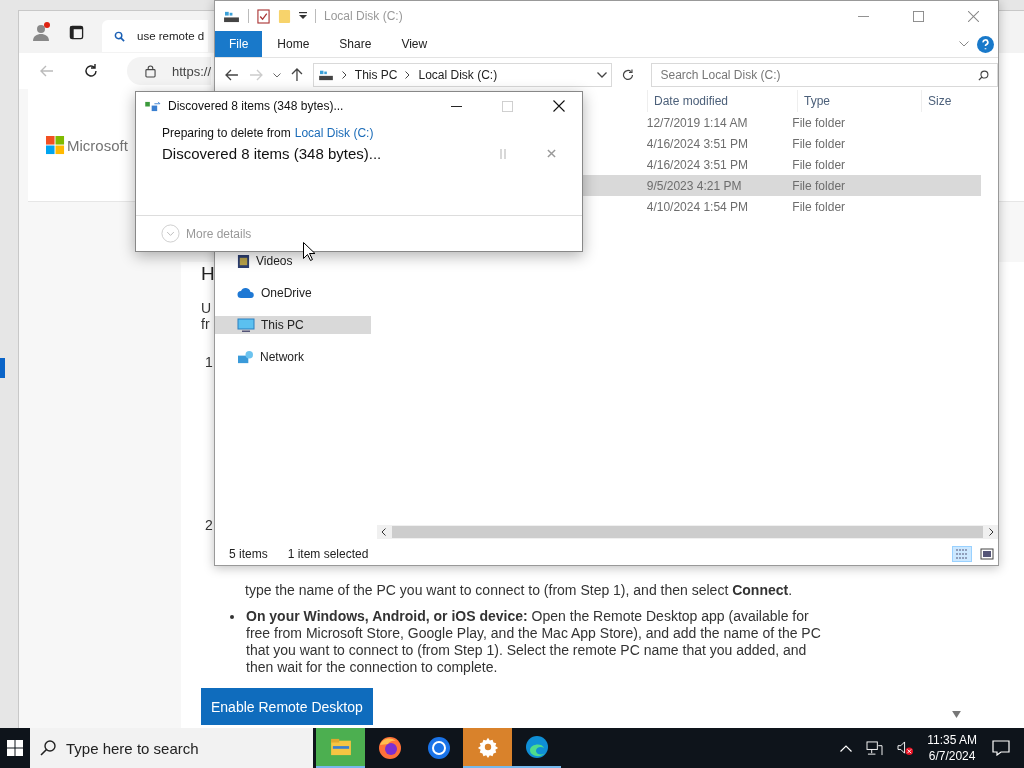 This screenshot has width=1024, height=768. I want to click on clock-time: 11:35 AM, so click(952, 740).